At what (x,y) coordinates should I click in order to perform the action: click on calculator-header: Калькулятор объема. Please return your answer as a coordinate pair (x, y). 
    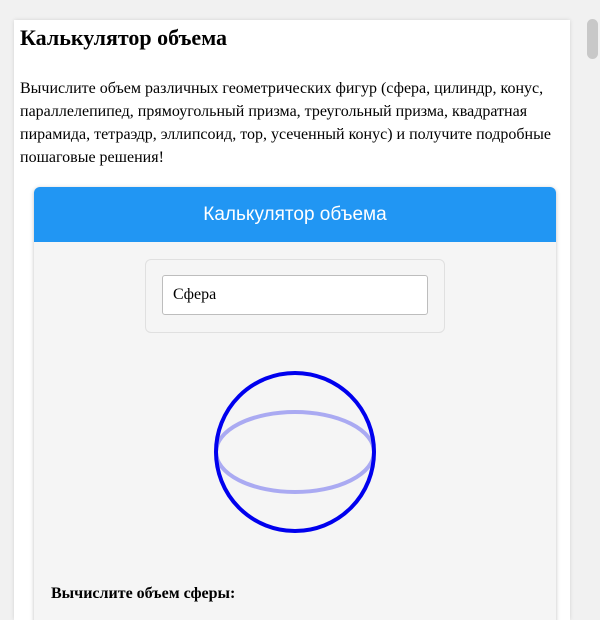
    Looking at the image, I should click on (295, 214).